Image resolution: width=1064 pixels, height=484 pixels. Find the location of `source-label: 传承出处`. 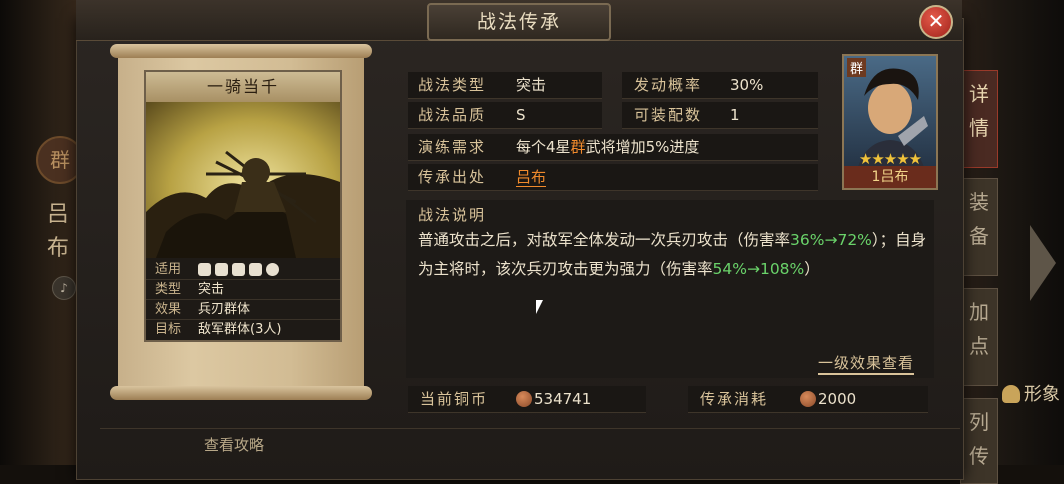

source-label: 传承出处 is located at coordinates (452, 177).